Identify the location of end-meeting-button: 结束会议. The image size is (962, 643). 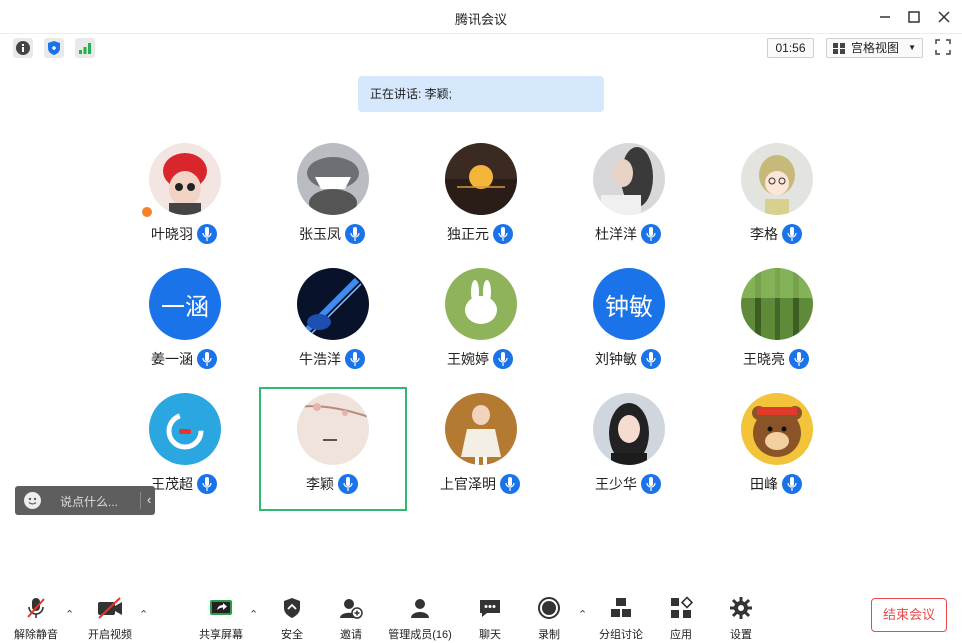
(909, 615).